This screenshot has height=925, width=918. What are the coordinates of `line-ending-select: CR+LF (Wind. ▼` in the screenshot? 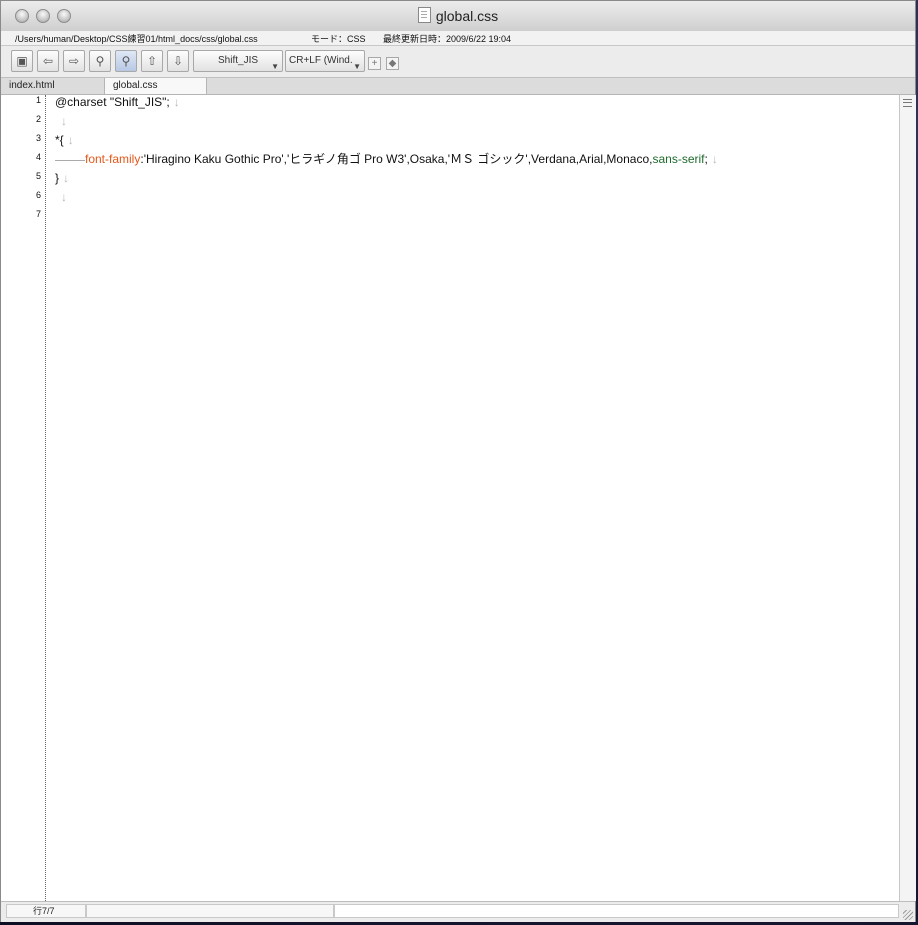 It's located at (325, 61).